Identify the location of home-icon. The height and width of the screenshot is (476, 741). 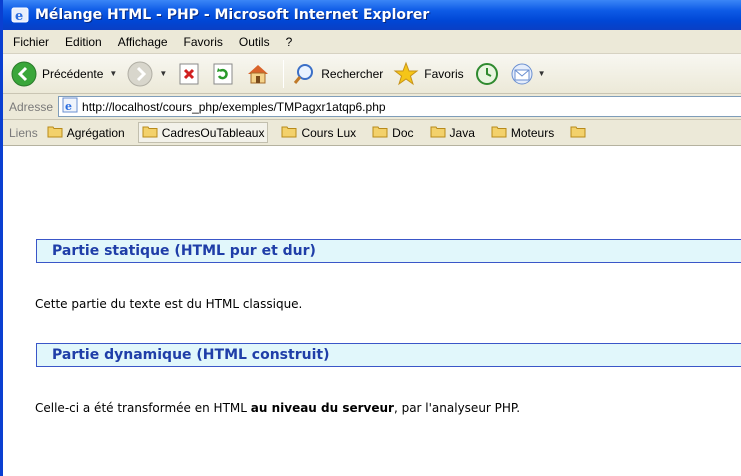
(258, 74).